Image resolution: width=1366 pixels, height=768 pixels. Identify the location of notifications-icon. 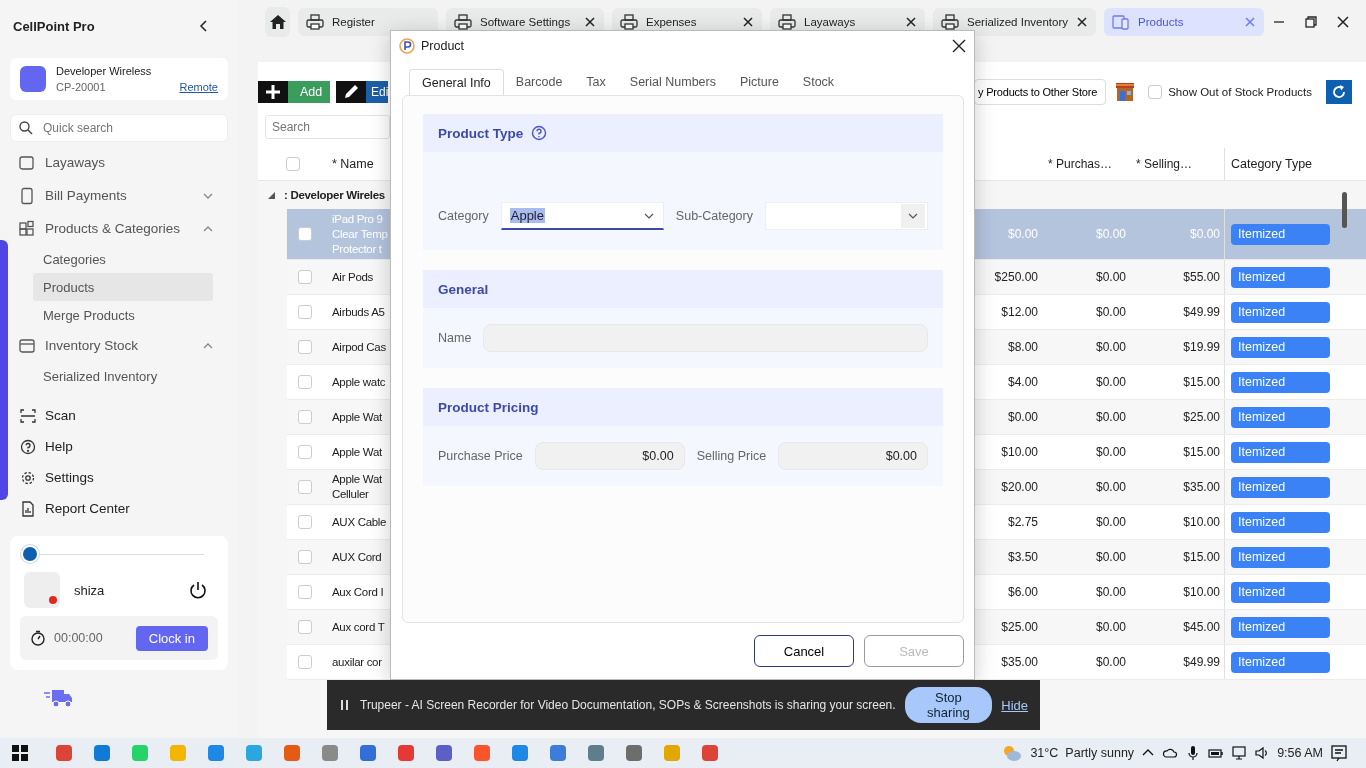
(1339, 753).